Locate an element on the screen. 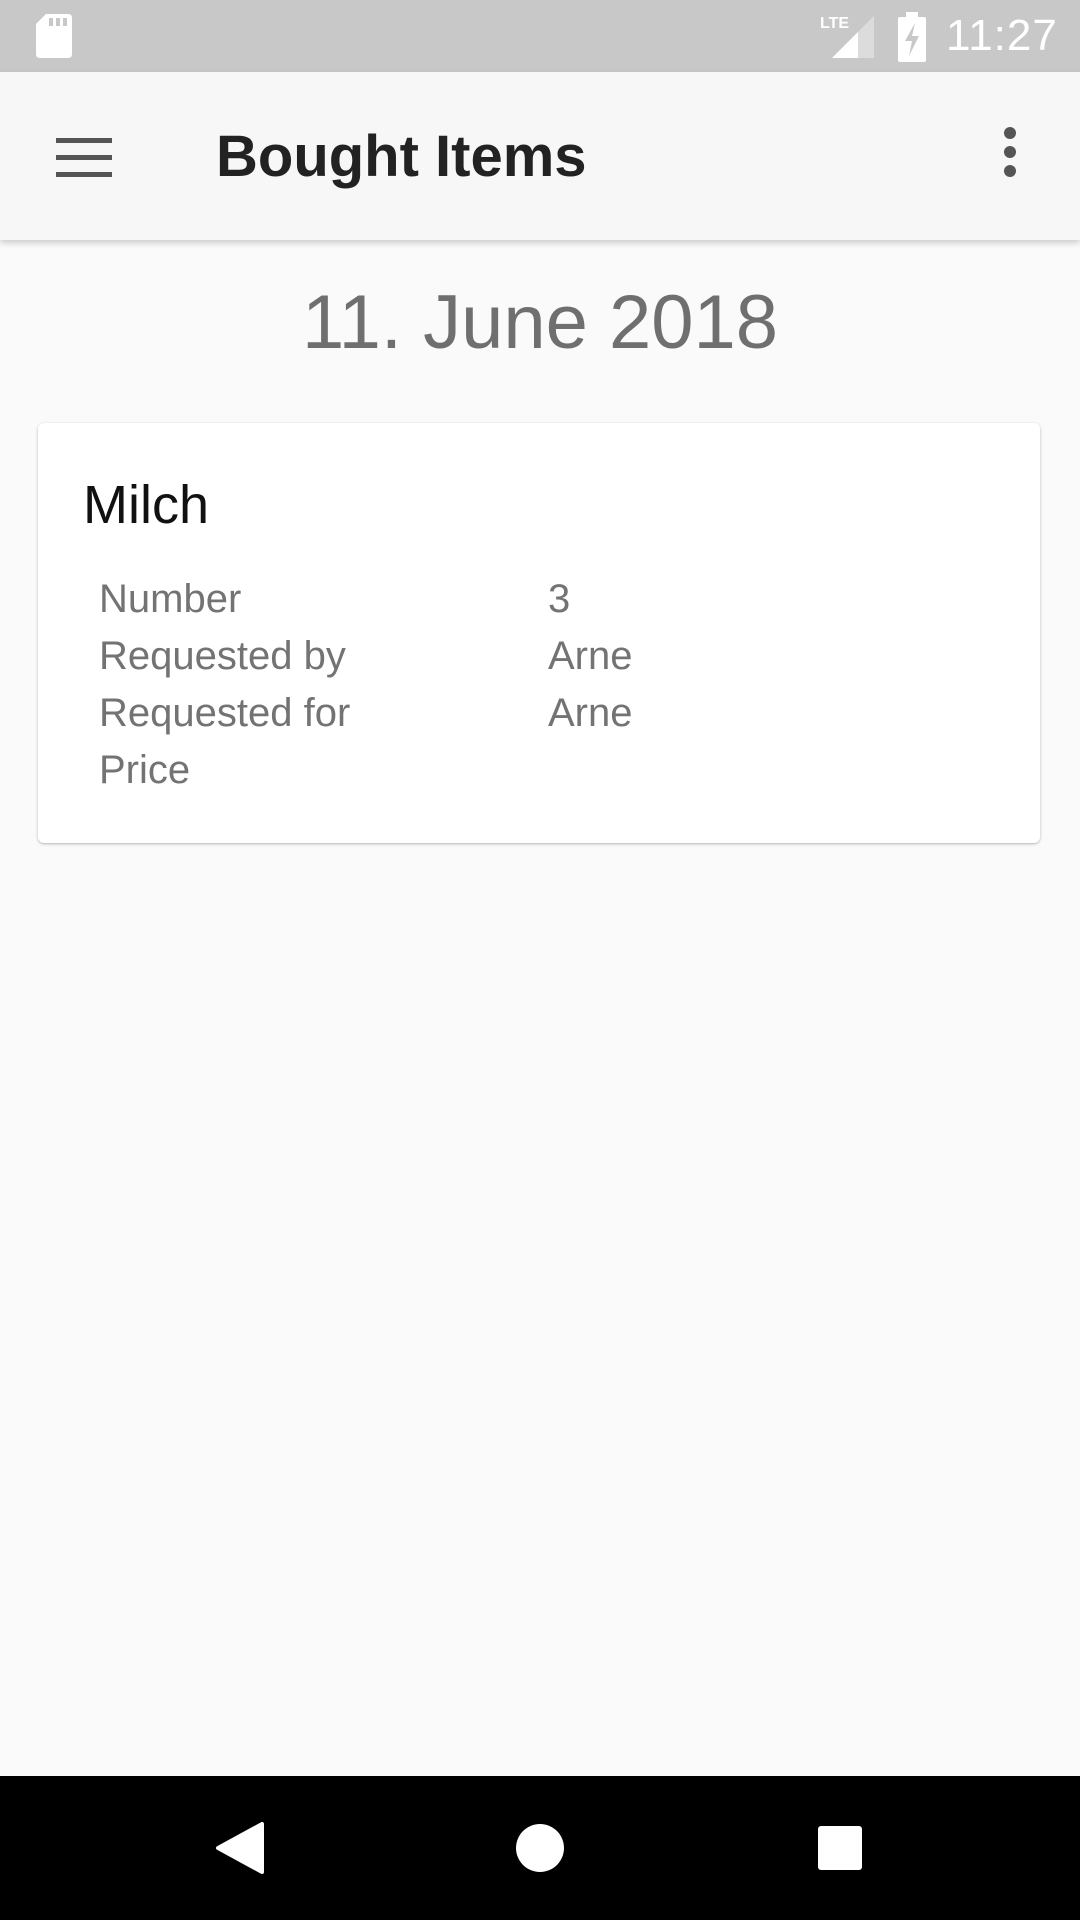  navigation-bar is located at coordinates (540, 1848).